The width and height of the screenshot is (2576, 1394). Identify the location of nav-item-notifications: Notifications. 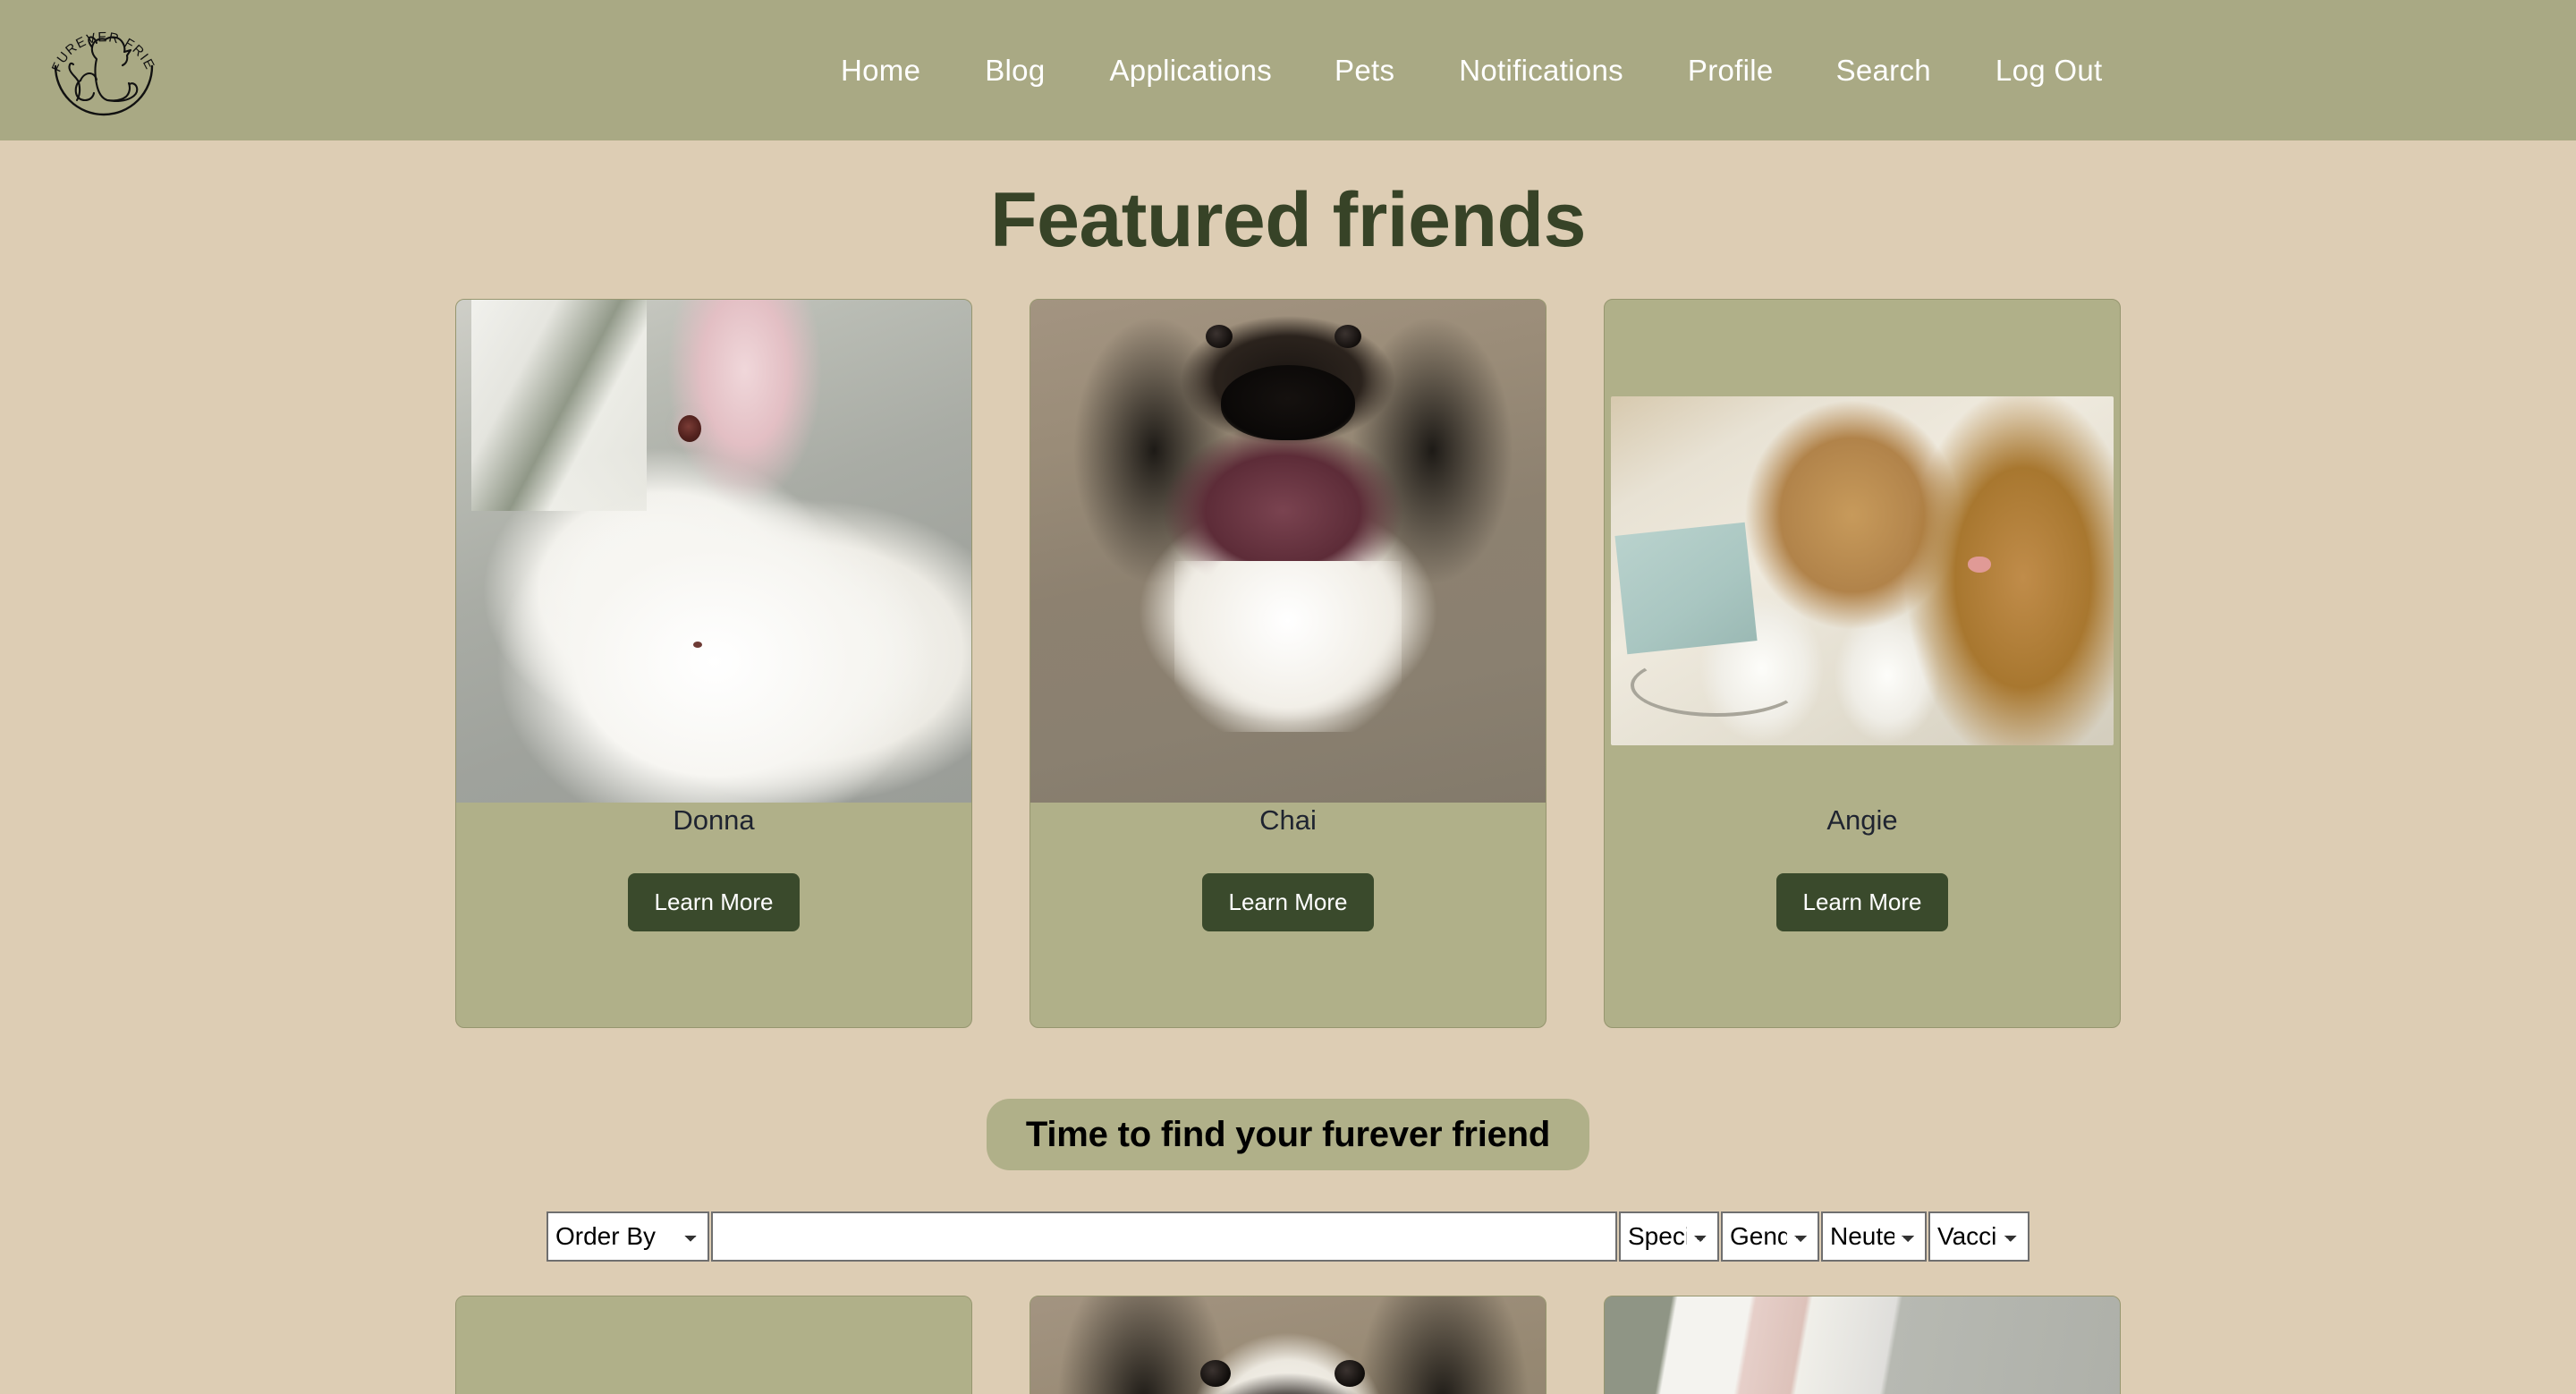
(1541, 70).